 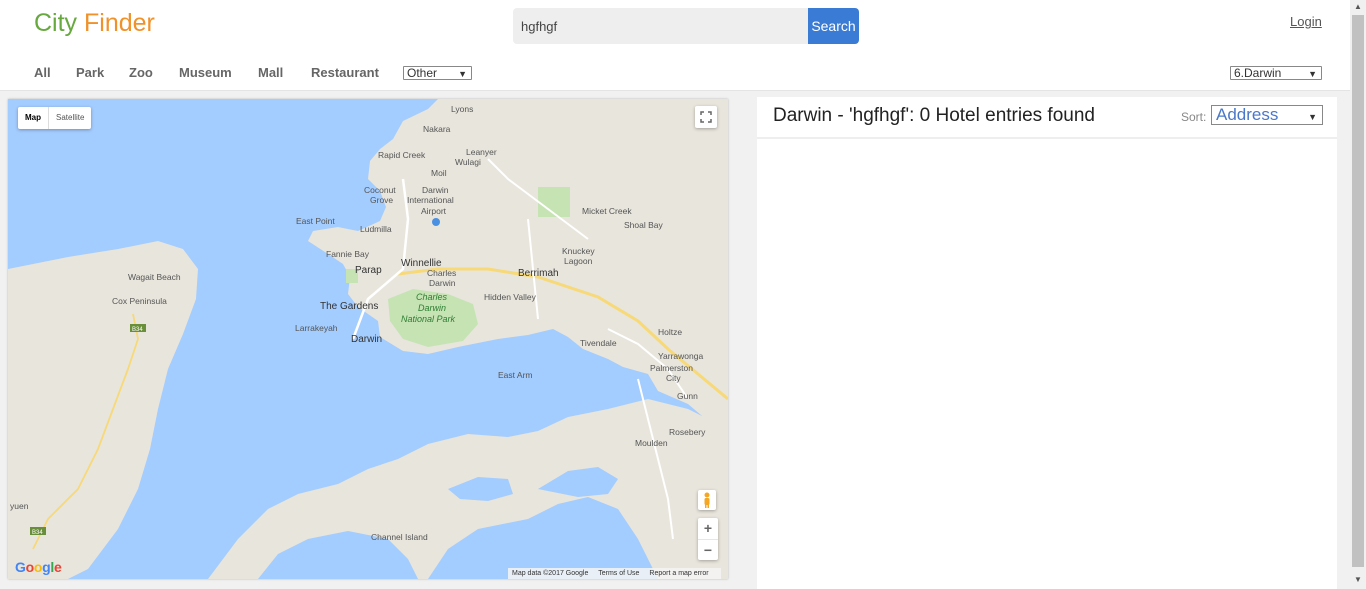 What do you see at coordinates (1358, 580) in the screenshot?
I see `scroll-down-arrow-icon: ▼` at bounding box center [1358, 580].